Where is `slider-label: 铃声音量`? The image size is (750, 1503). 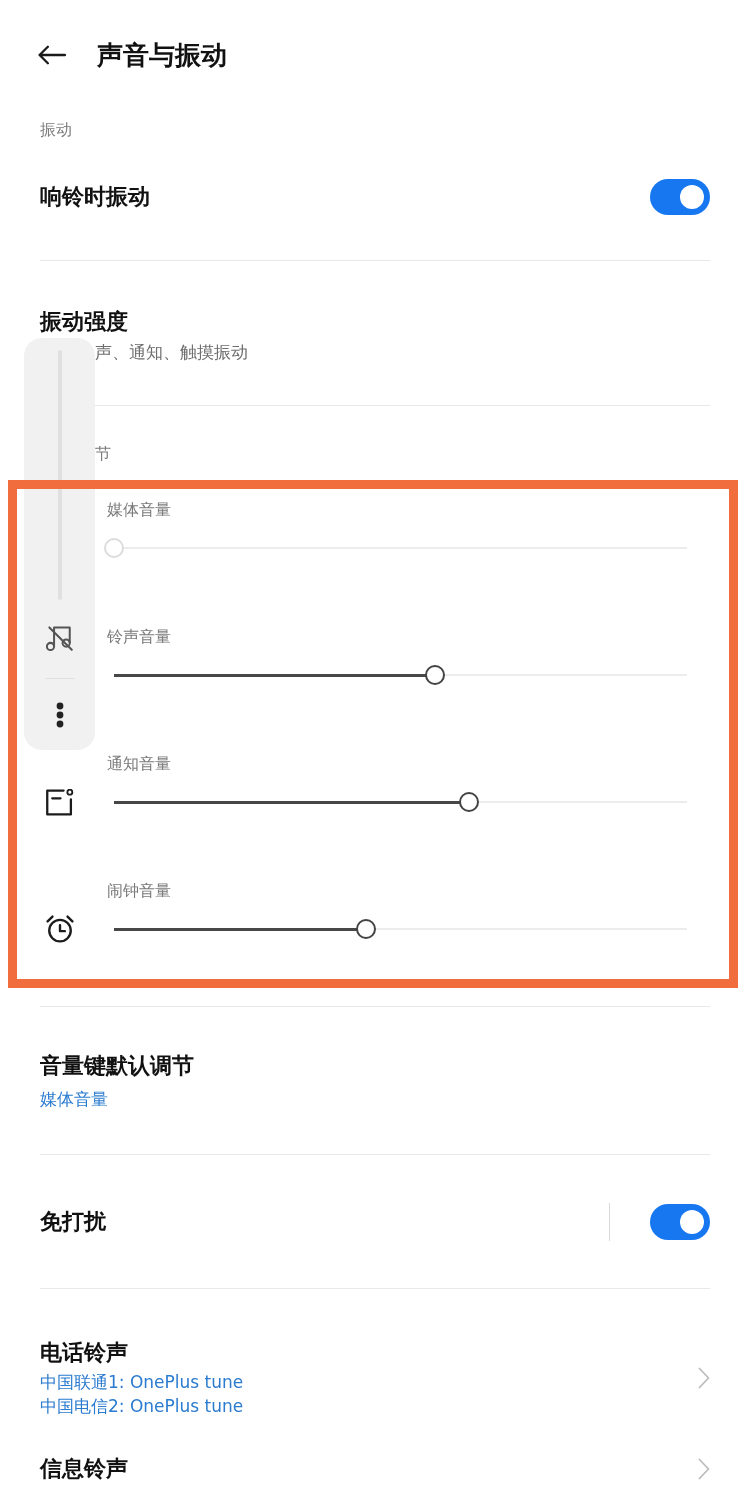 slider-label: 铃声音量 is located at coordinates (139, 637).